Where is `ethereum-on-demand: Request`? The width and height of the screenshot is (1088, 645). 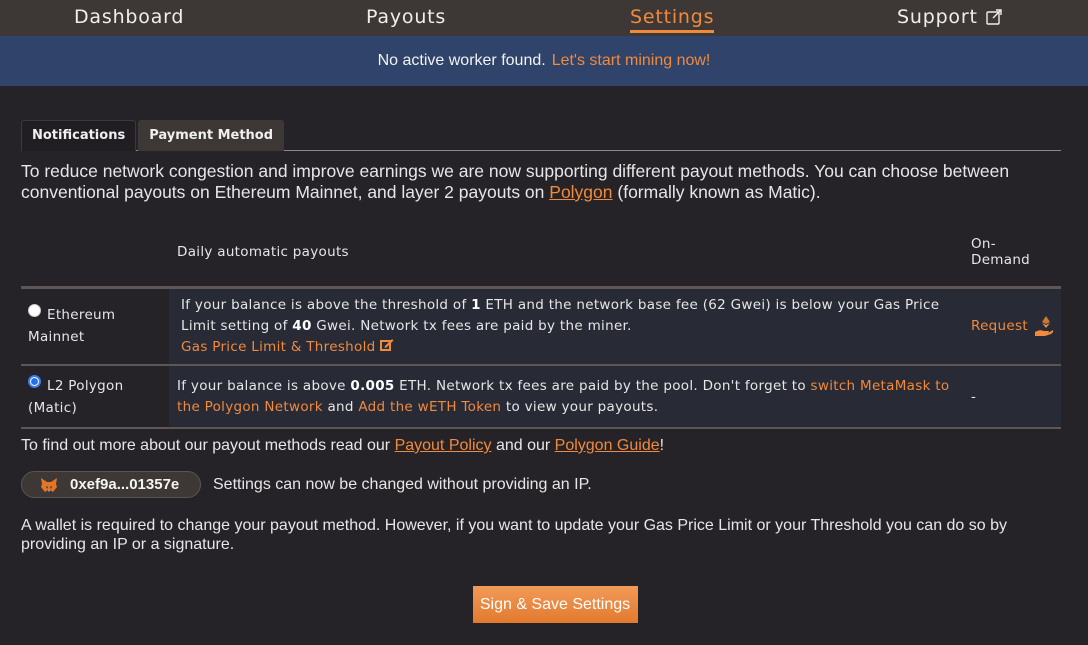 ethereum-on-demand: Request is located at coordinates (1016, 326).